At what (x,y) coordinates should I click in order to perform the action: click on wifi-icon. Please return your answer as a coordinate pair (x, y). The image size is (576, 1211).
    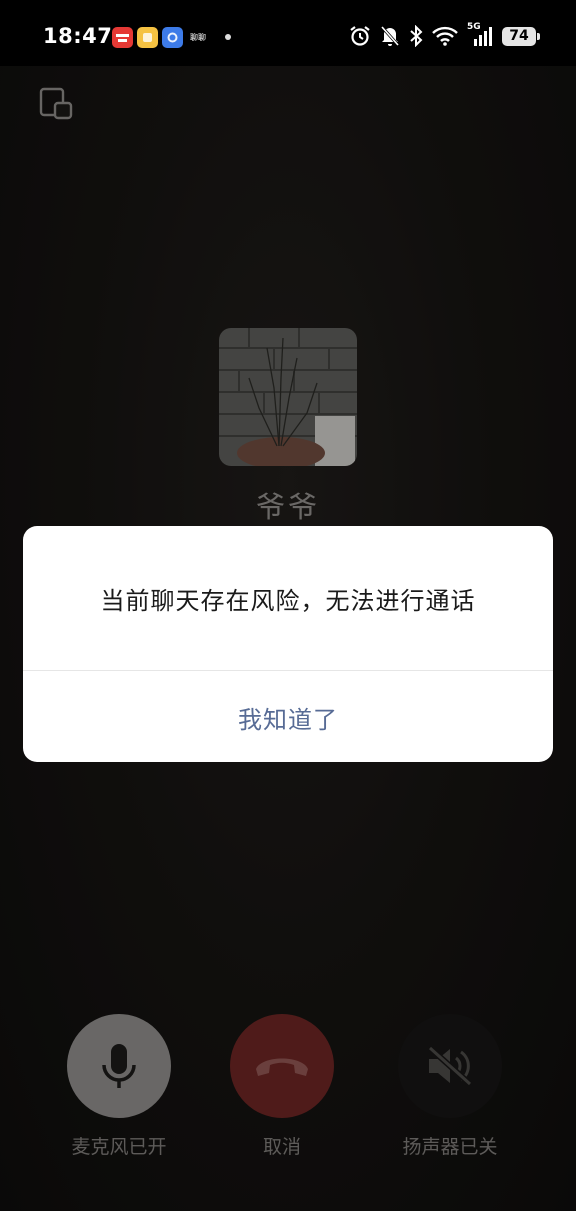
    Looking at the image, I should click on (445, 36).